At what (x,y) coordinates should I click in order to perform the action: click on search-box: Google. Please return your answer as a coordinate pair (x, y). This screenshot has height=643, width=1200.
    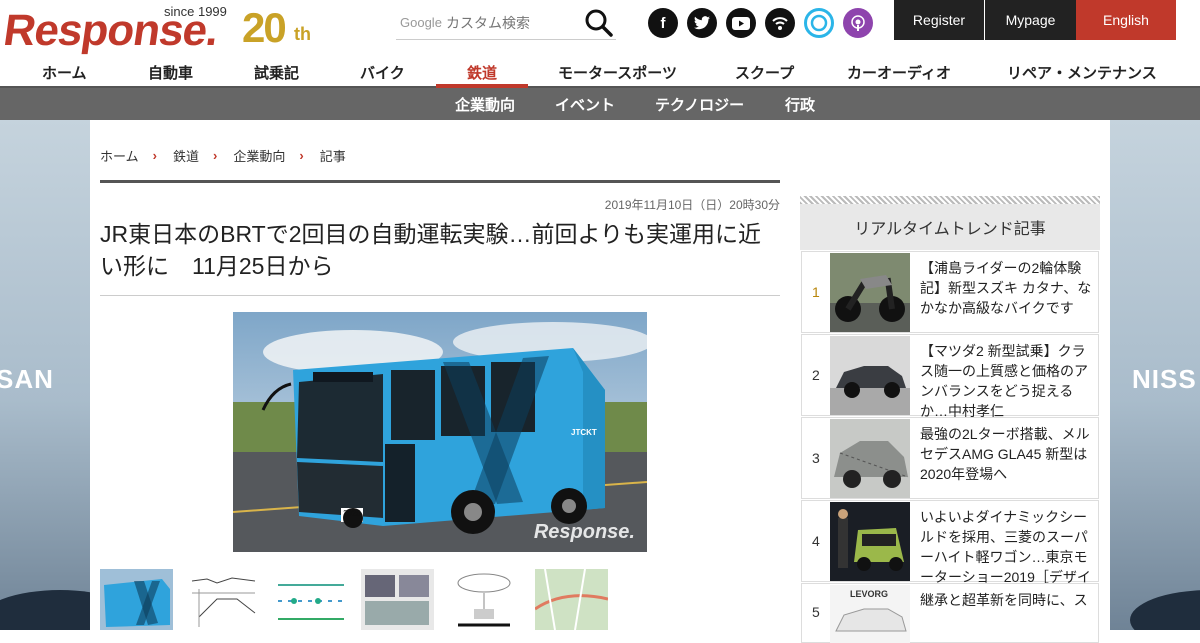
    Looking at the image, I should click on (506, 23).